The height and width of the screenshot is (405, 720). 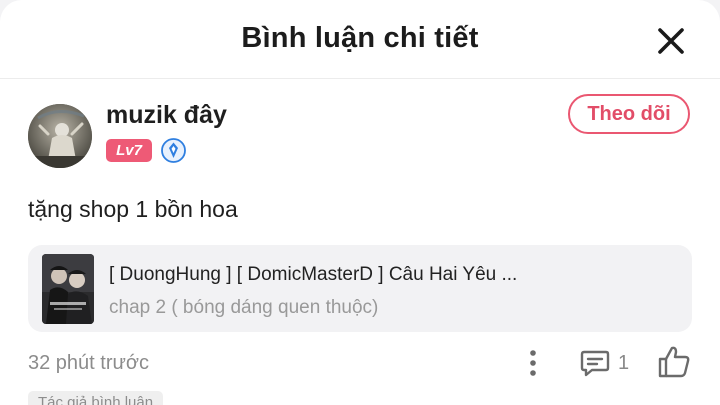 I want to click on page-title: Bình luận chi tiết, so click(x=360, y=38).